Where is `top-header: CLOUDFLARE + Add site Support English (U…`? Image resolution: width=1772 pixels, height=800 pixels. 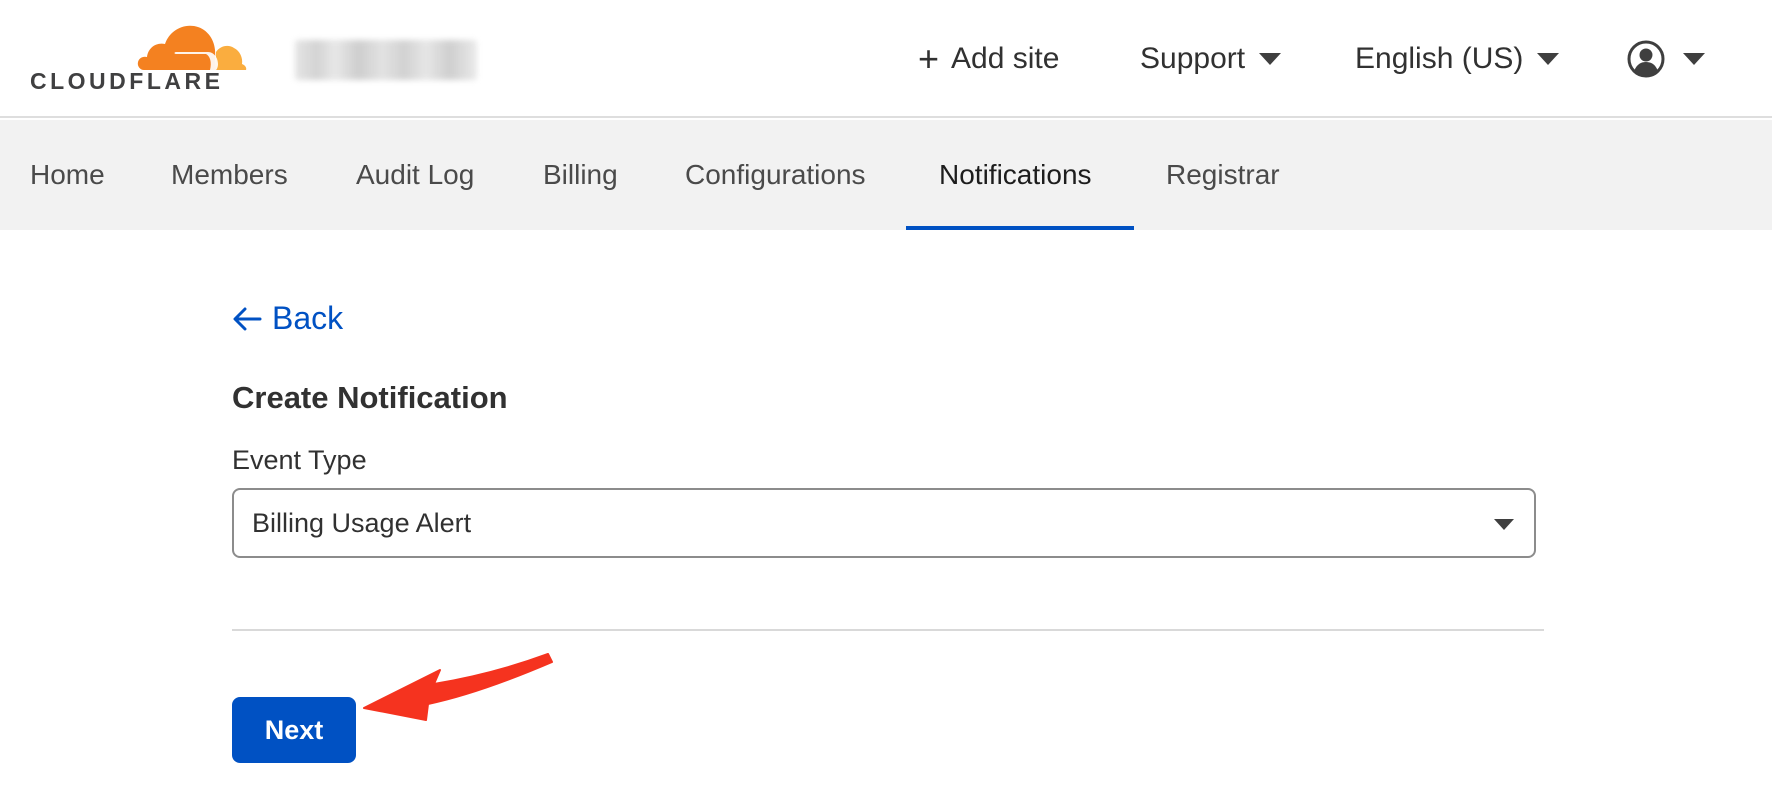 top-header: CLOUDFLARE + Add site Support English (U… is located at coordinates (886, 59).